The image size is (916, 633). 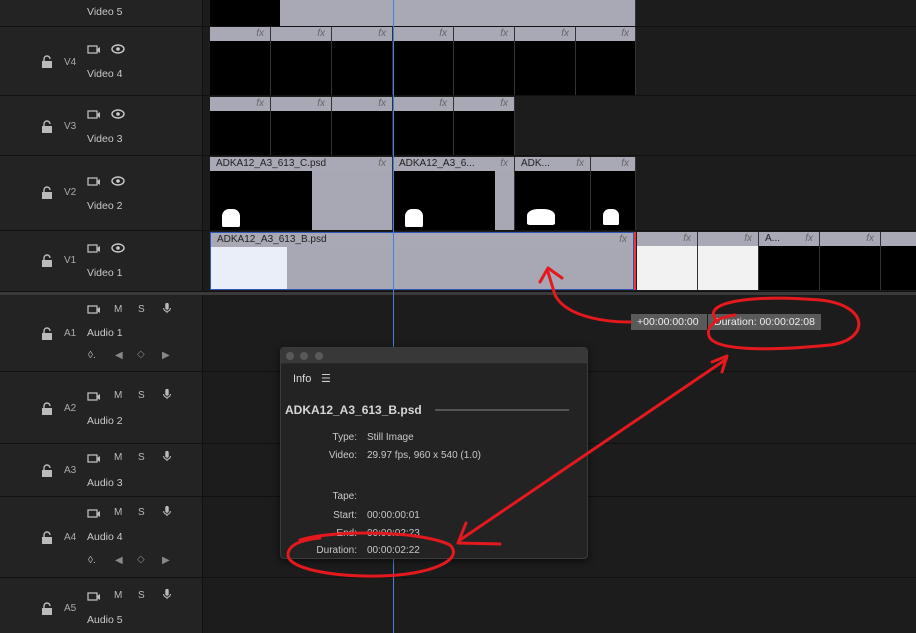 I want to click on clip-v1-2: fx, so click(x=667, y=261).